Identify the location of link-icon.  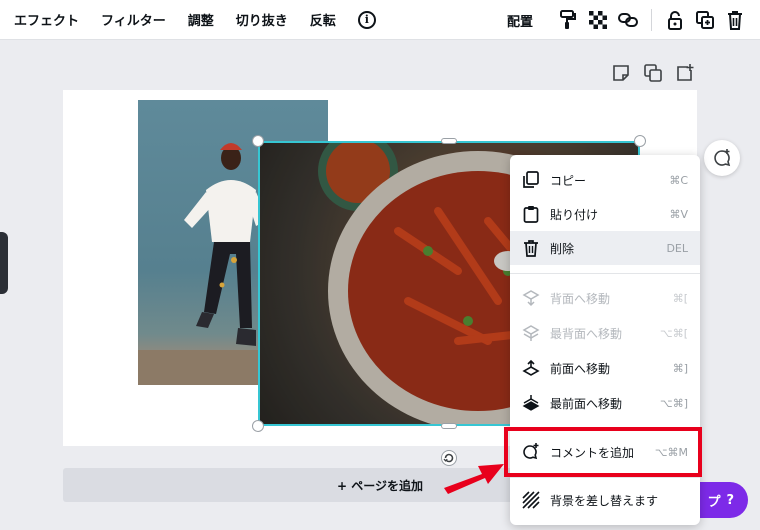
(628, 20).